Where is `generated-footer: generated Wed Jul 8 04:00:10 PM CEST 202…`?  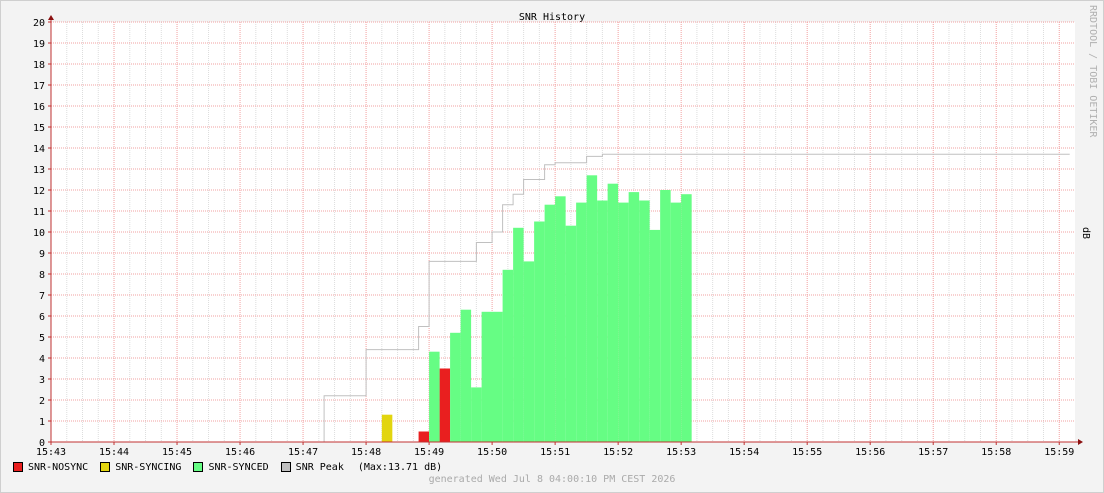 generated-footer: generated Wed Jul 8 04:00:10 PM CEST 202… is located at coordinates (552, 479).